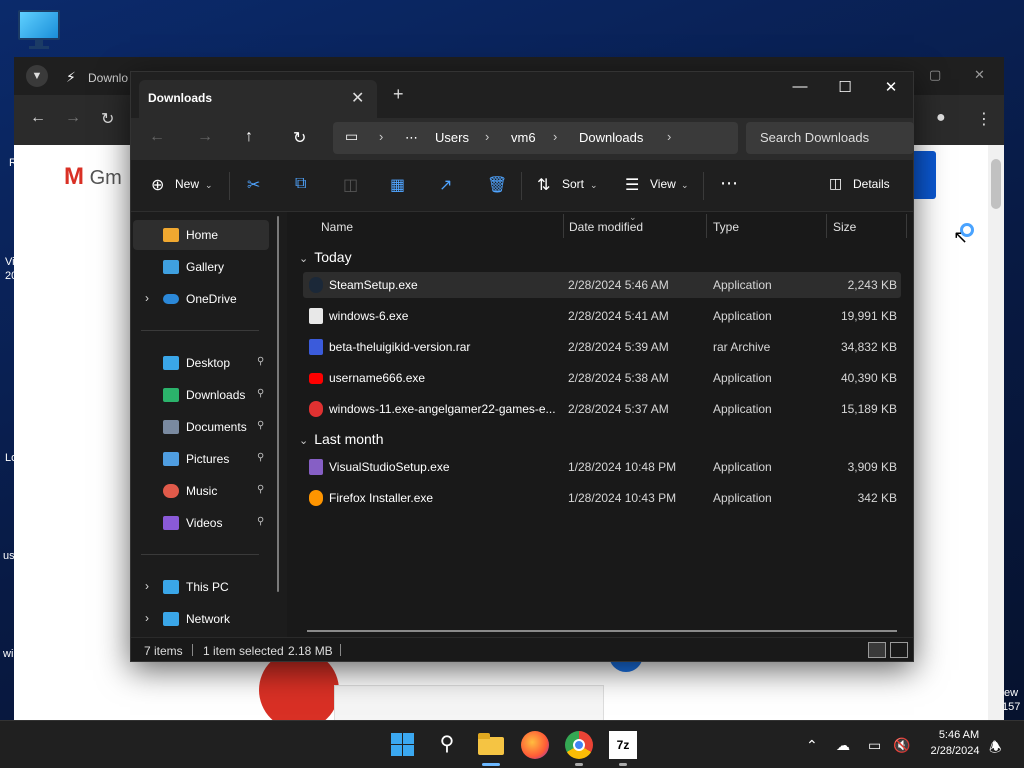 This screenshot has width=1024, height=768. I want to click on sidebar-item-music: Music ⚲, so click(201, 491).